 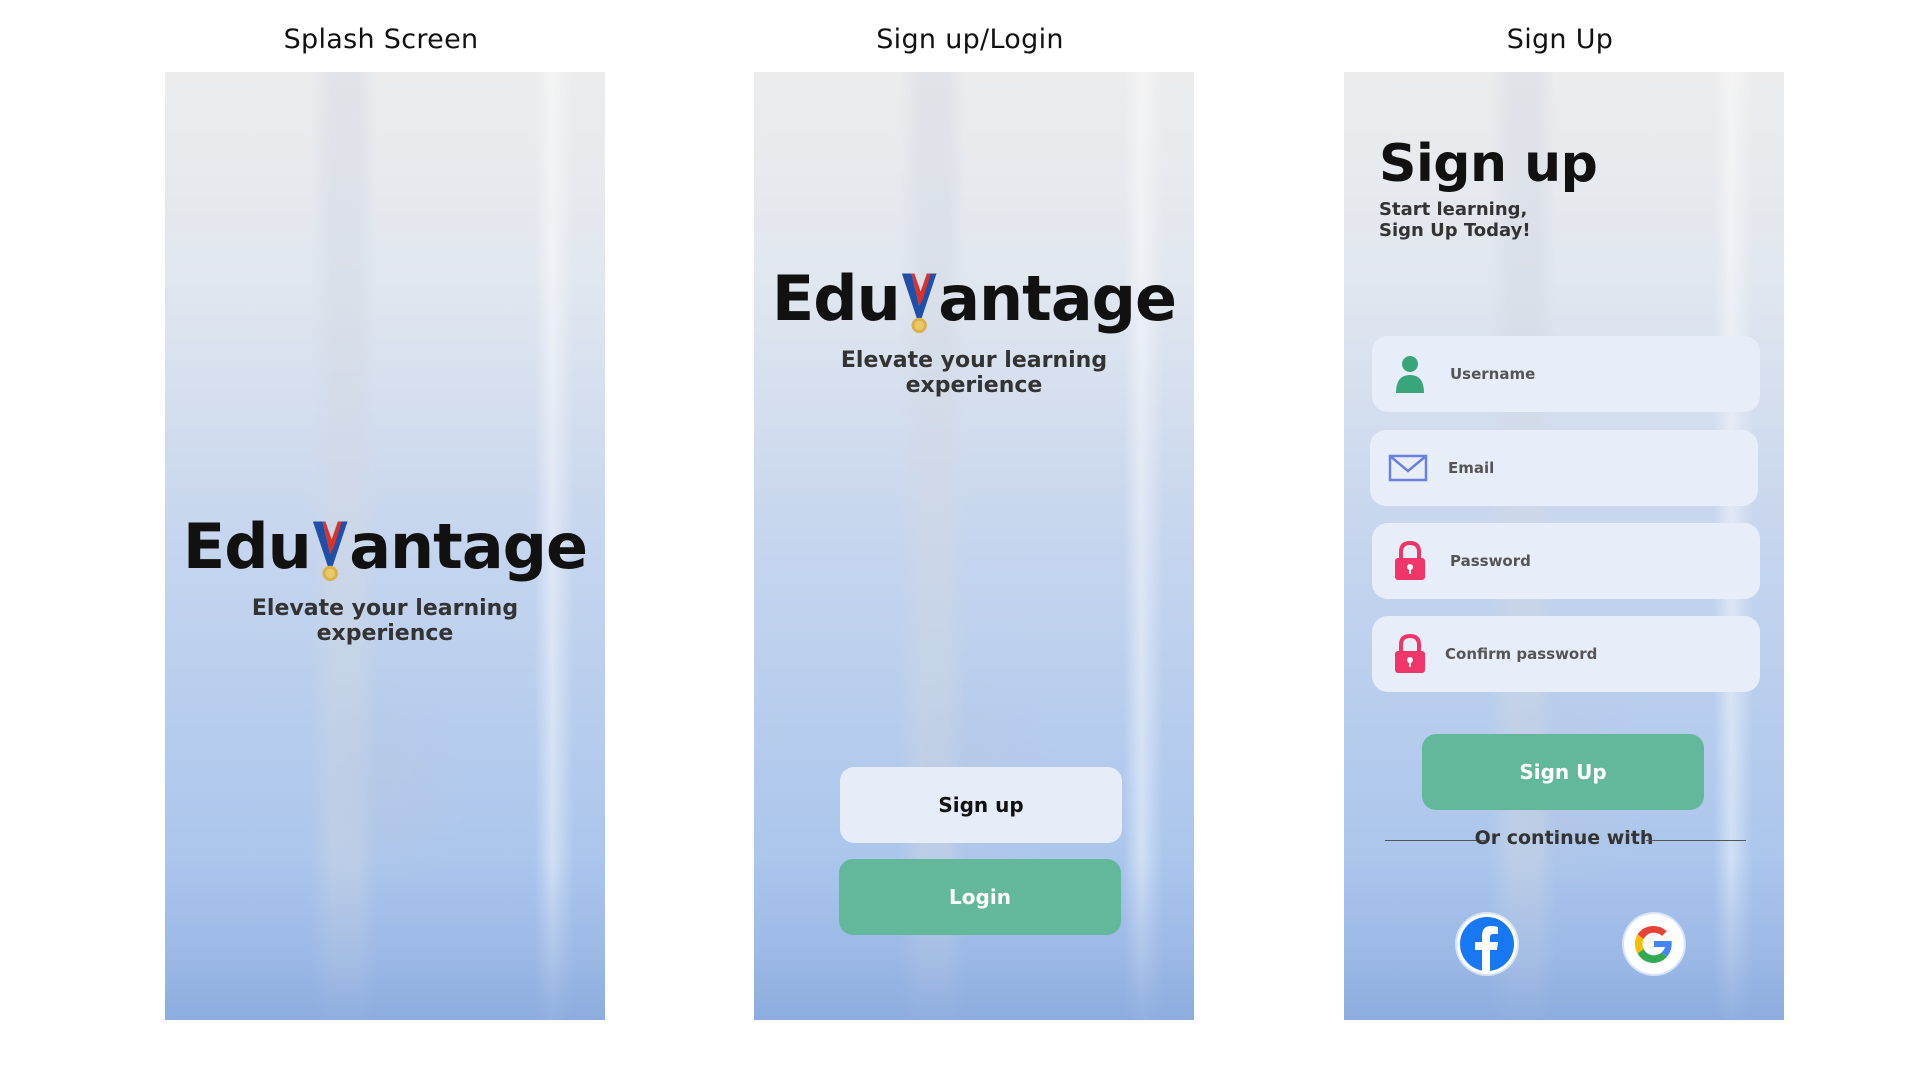 I want to click on continue-with-label: Or continue with, so click(x=1564, y=838).